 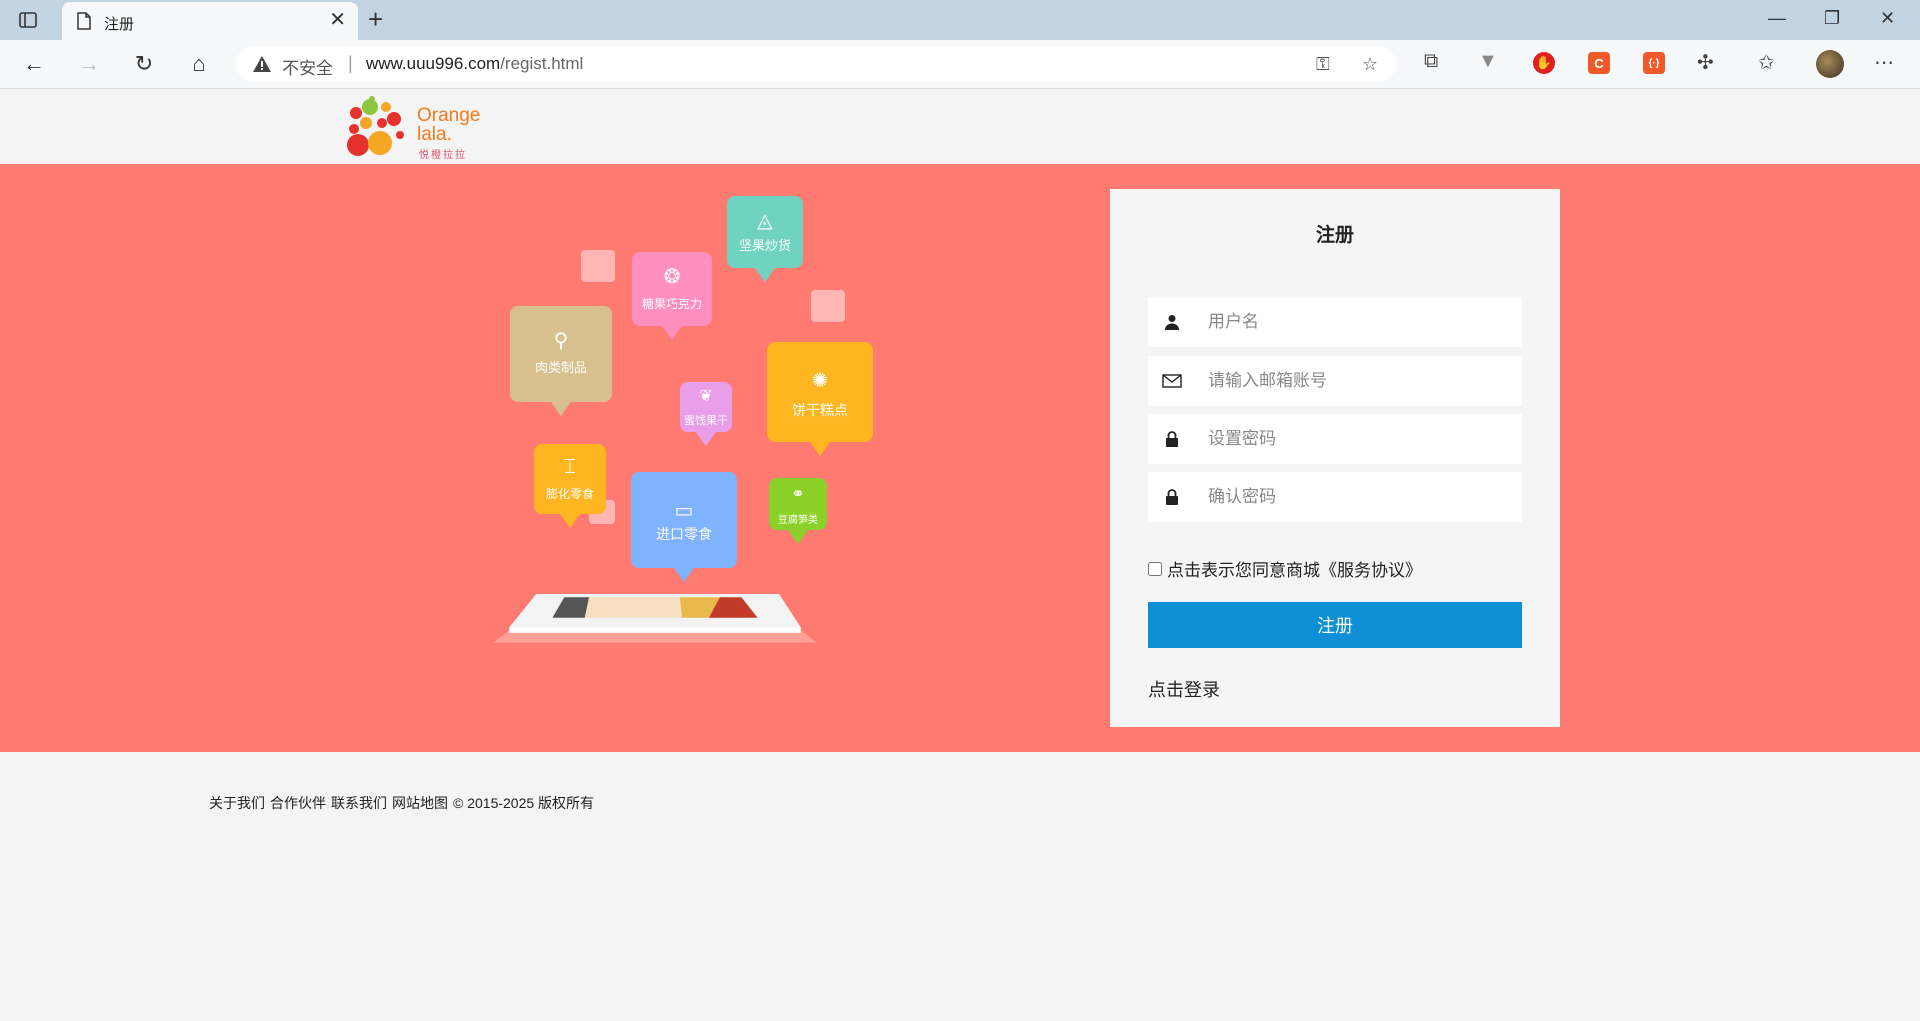 What do you see at coordinates (570, 467) in the screenshot?
I see `snack-bag-icon: ⌶` at bounding box center [570, 467].